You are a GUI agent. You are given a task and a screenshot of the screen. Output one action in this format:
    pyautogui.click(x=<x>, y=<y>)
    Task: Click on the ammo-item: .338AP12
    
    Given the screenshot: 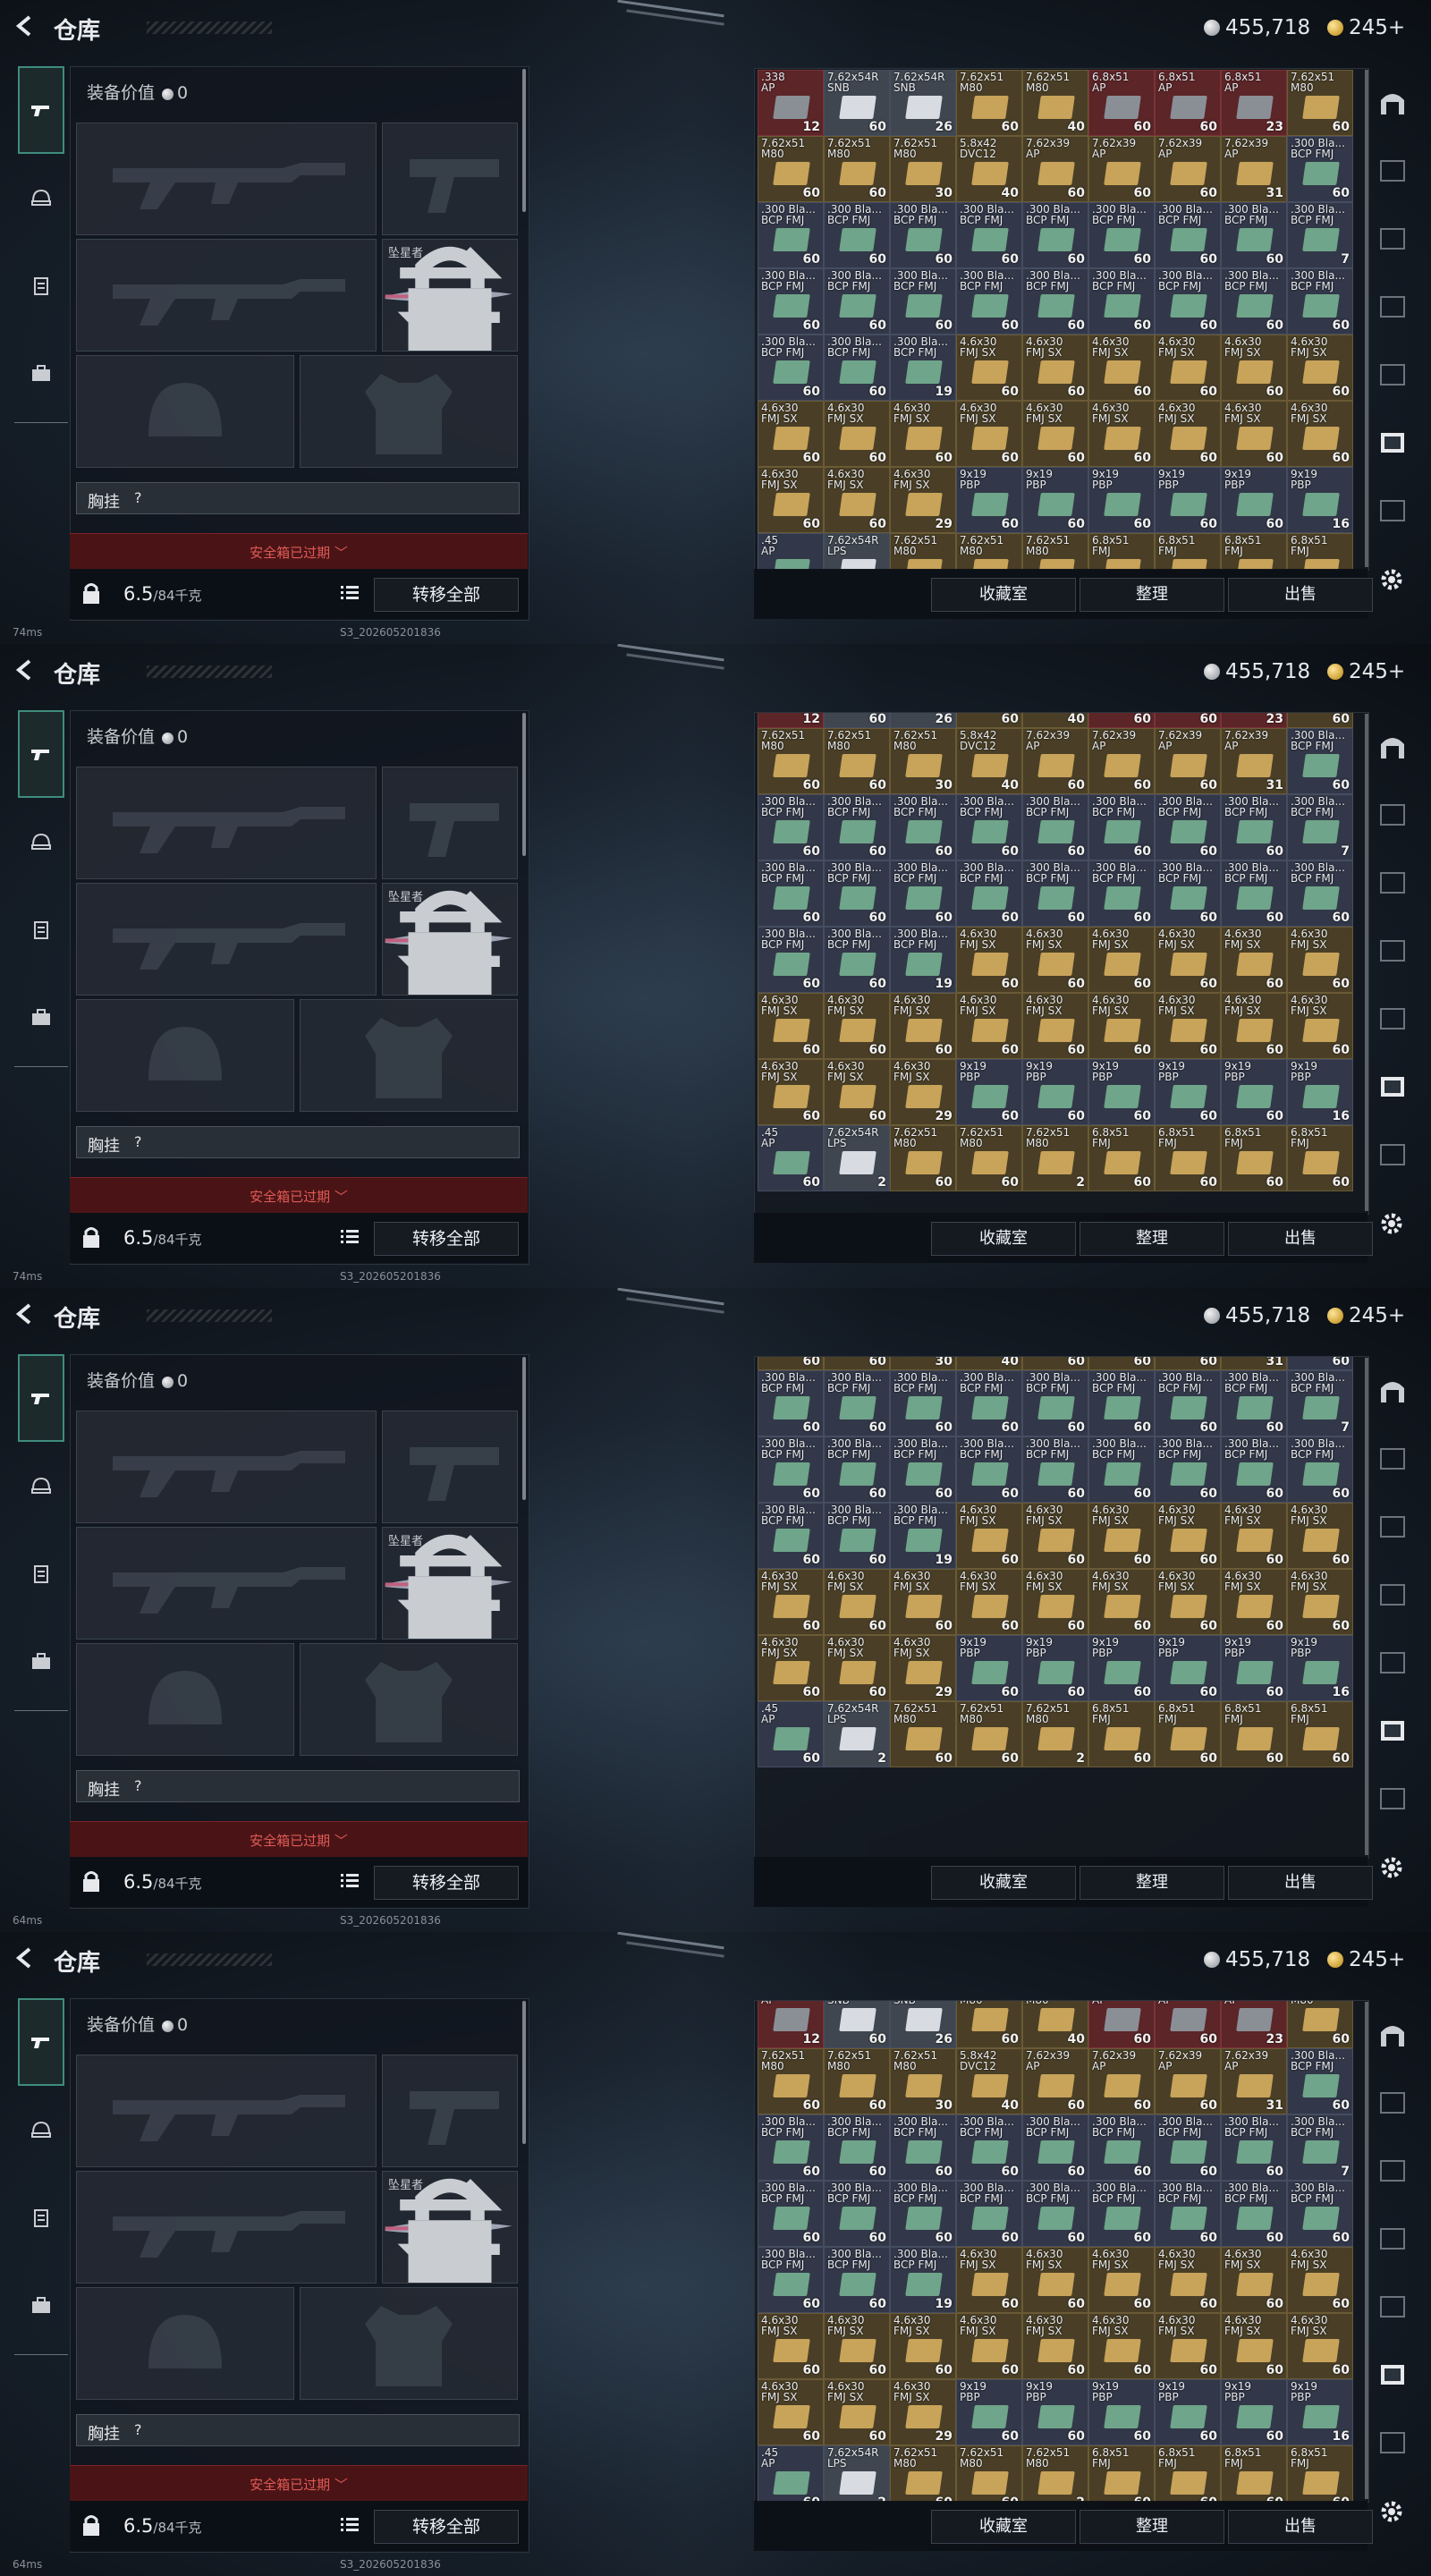 What is the action you would take?
    pyautogui.click(x=791, y=103)
    